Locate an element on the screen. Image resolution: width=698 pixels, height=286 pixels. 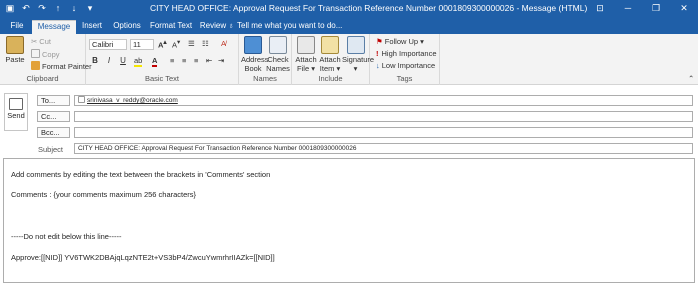
tab-file: File is located at coordinates (17, 27).